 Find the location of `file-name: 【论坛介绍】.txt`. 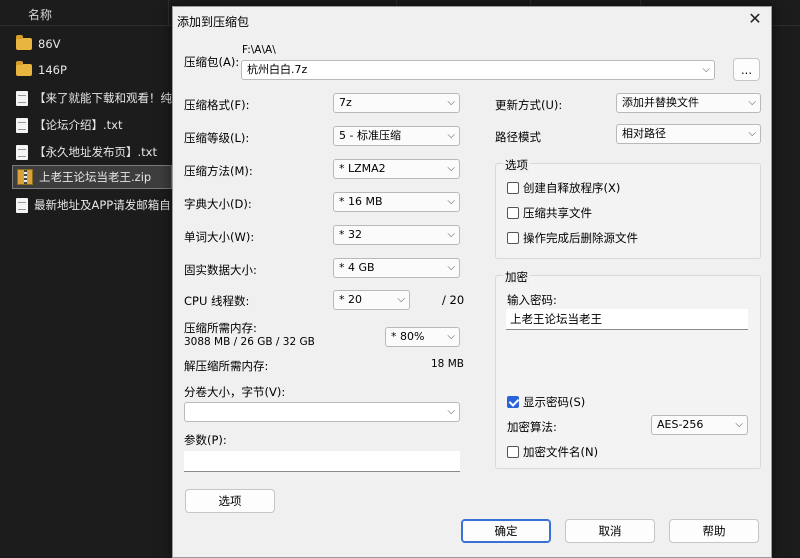

file-name: 【论坛介绍】.txt is located at coordinates (78, 125).